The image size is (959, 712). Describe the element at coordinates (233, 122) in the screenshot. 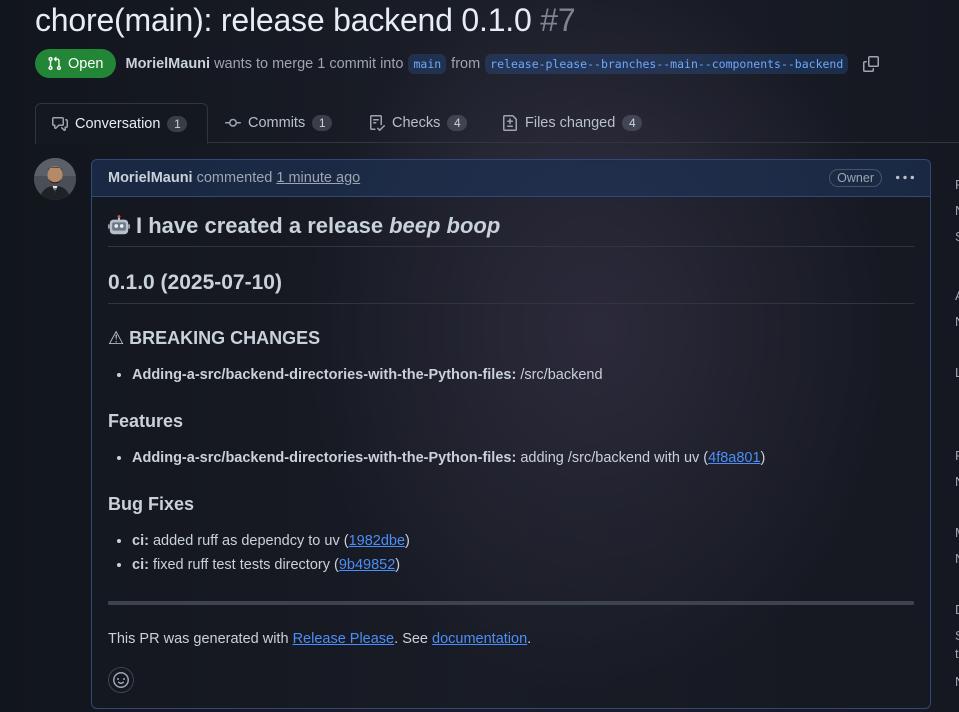

I see `commit-icon` at that location.